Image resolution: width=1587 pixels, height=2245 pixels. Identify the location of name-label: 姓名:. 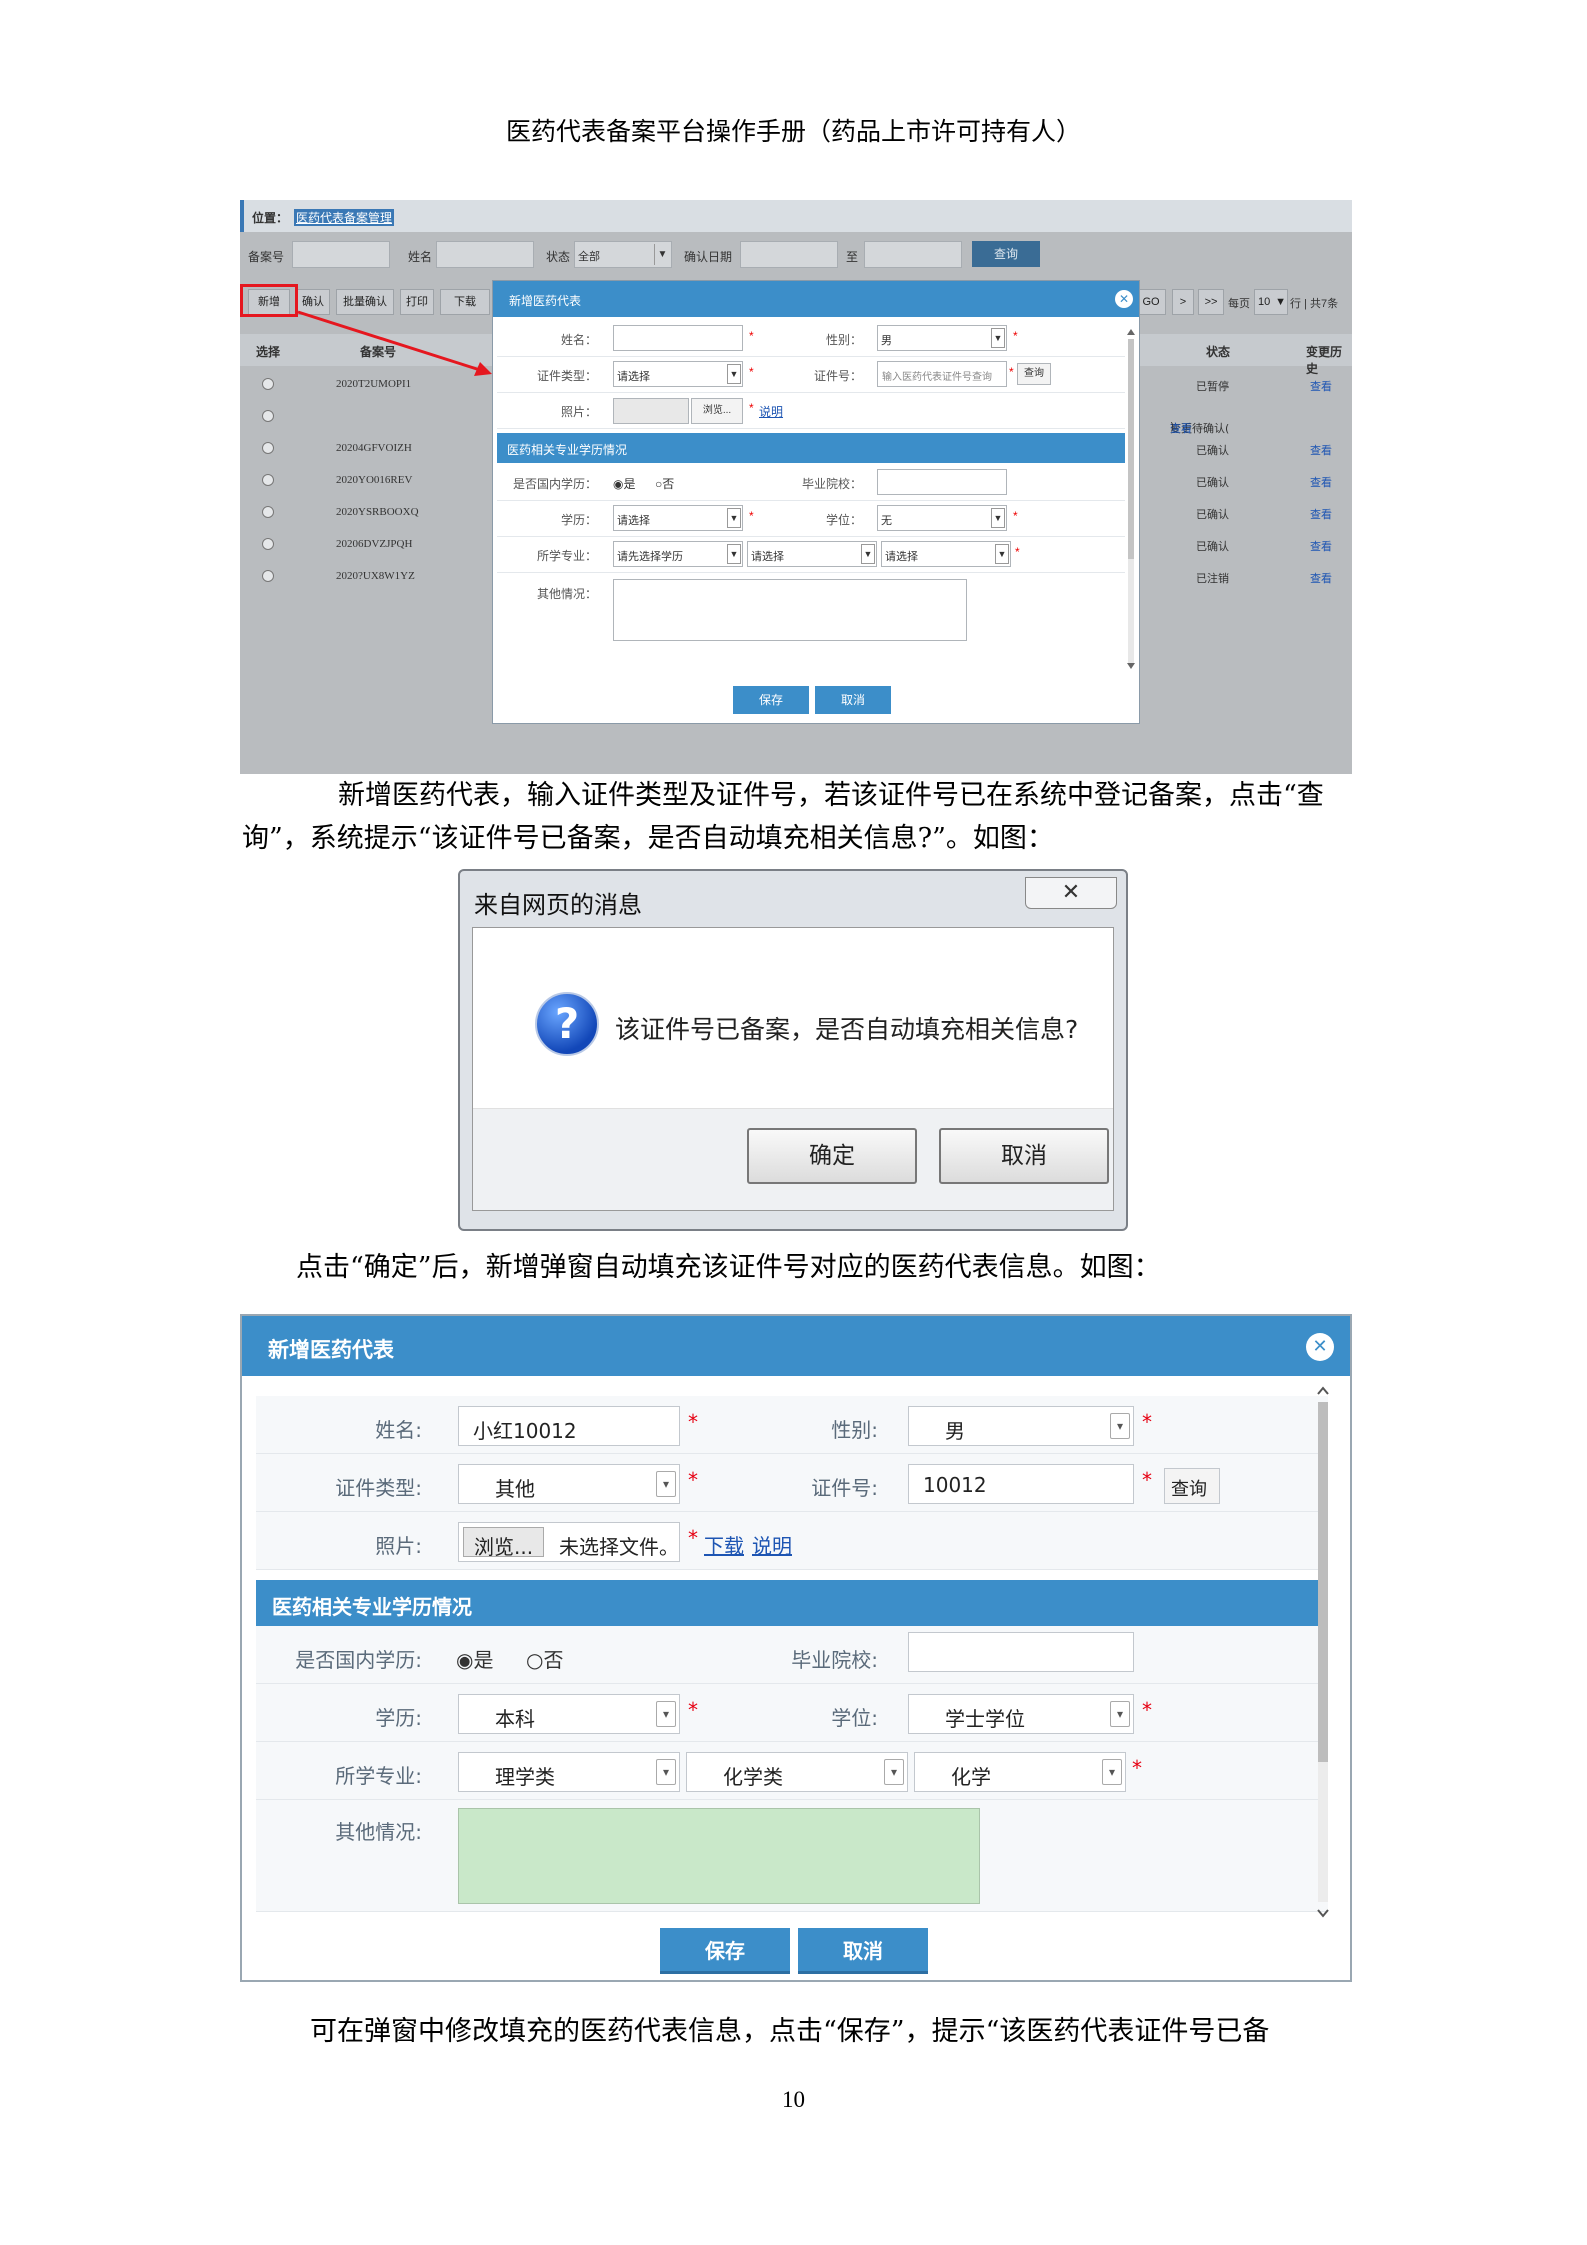
(398, 1430).